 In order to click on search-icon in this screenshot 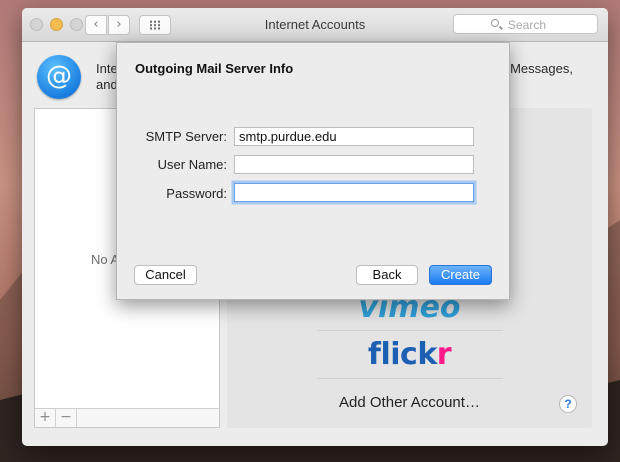, I will do `click(495, 23)`.